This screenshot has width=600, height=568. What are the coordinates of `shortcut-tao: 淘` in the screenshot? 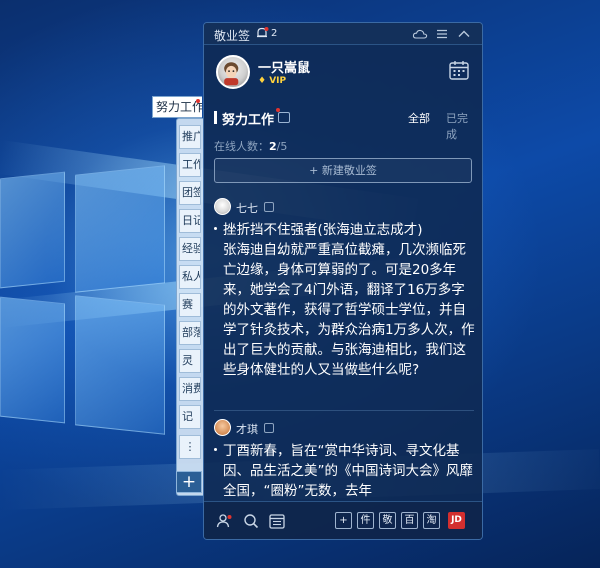 It's located at (431, 520).